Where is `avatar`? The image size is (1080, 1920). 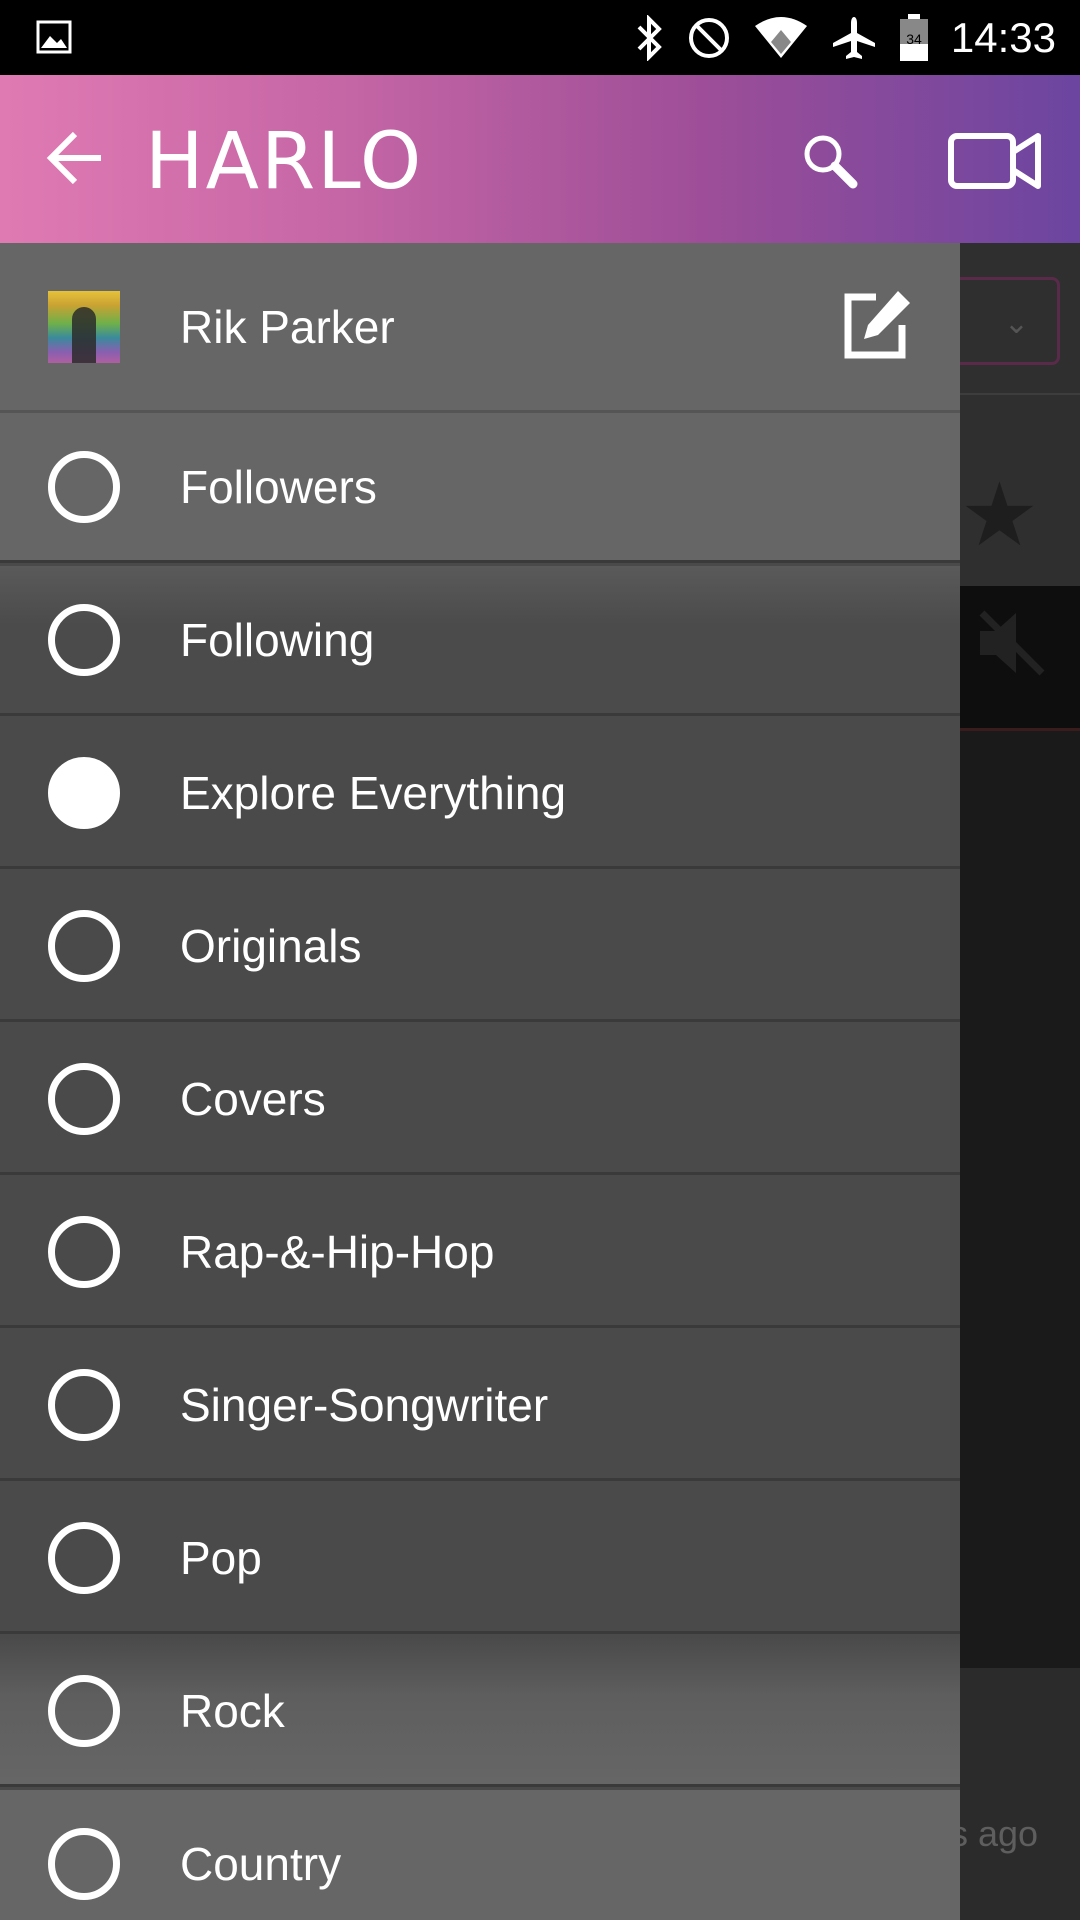 avatar is located at coordinates (84, 327).